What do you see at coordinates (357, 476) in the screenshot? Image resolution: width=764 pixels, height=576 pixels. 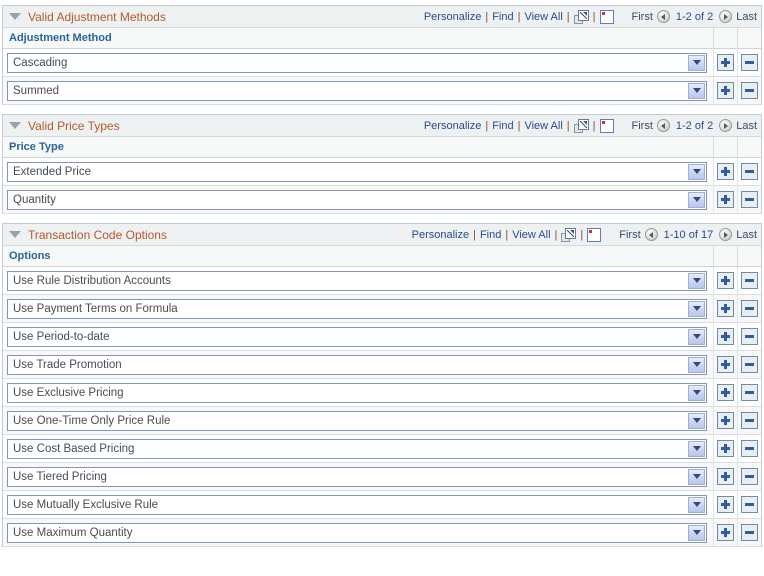 I see `value-dropdown: Use Tiered Pricing` at bounding box center [357, 476].